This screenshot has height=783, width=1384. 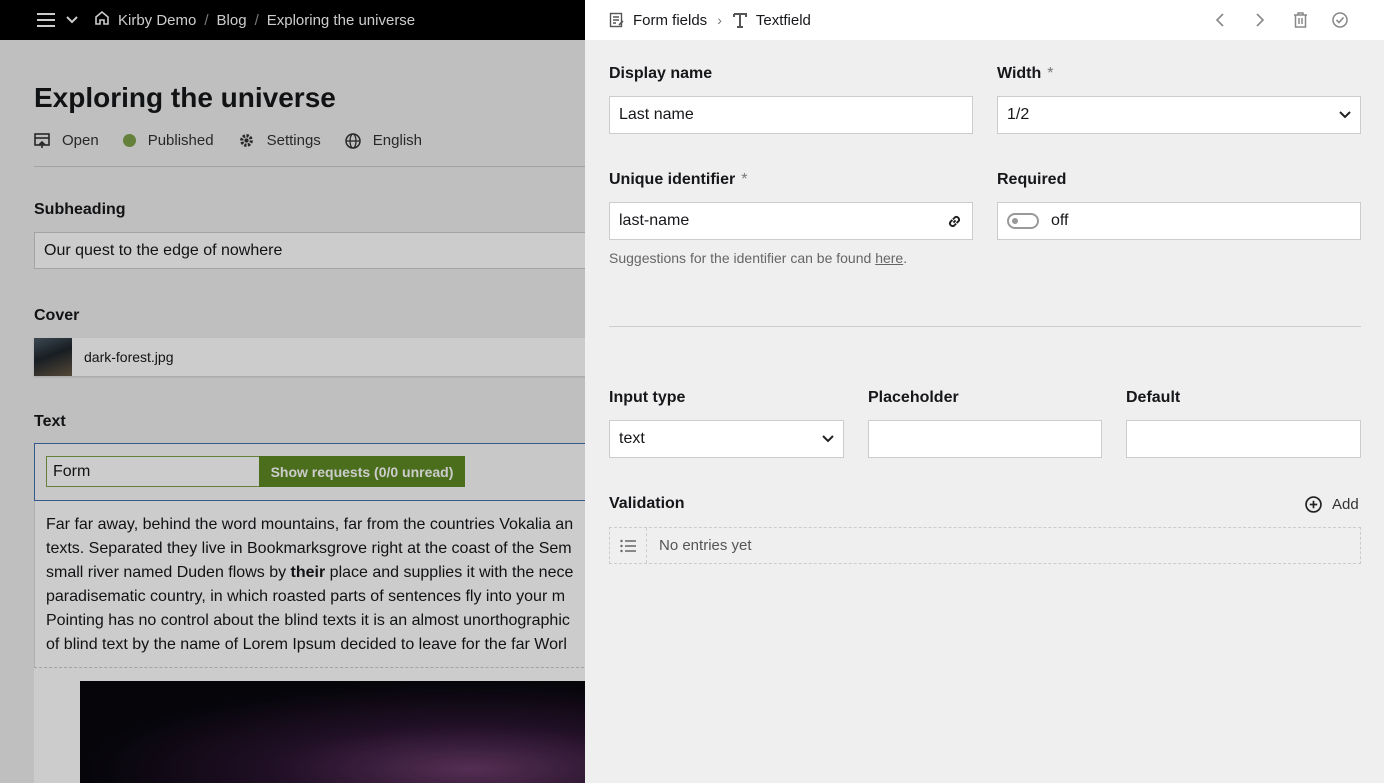 I want to click on width-label: Width *, so click(x=1025, y=74).